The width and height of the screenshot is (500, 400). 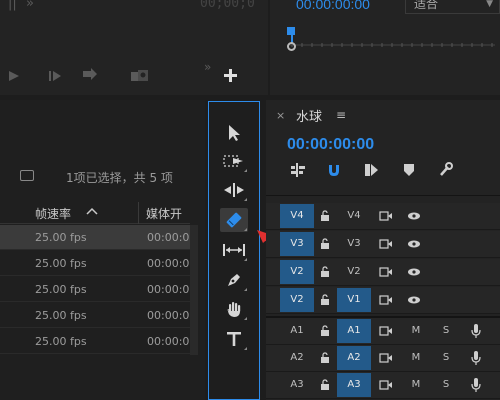 I want to click on step-forward-icon, so click(x=55, y=76).